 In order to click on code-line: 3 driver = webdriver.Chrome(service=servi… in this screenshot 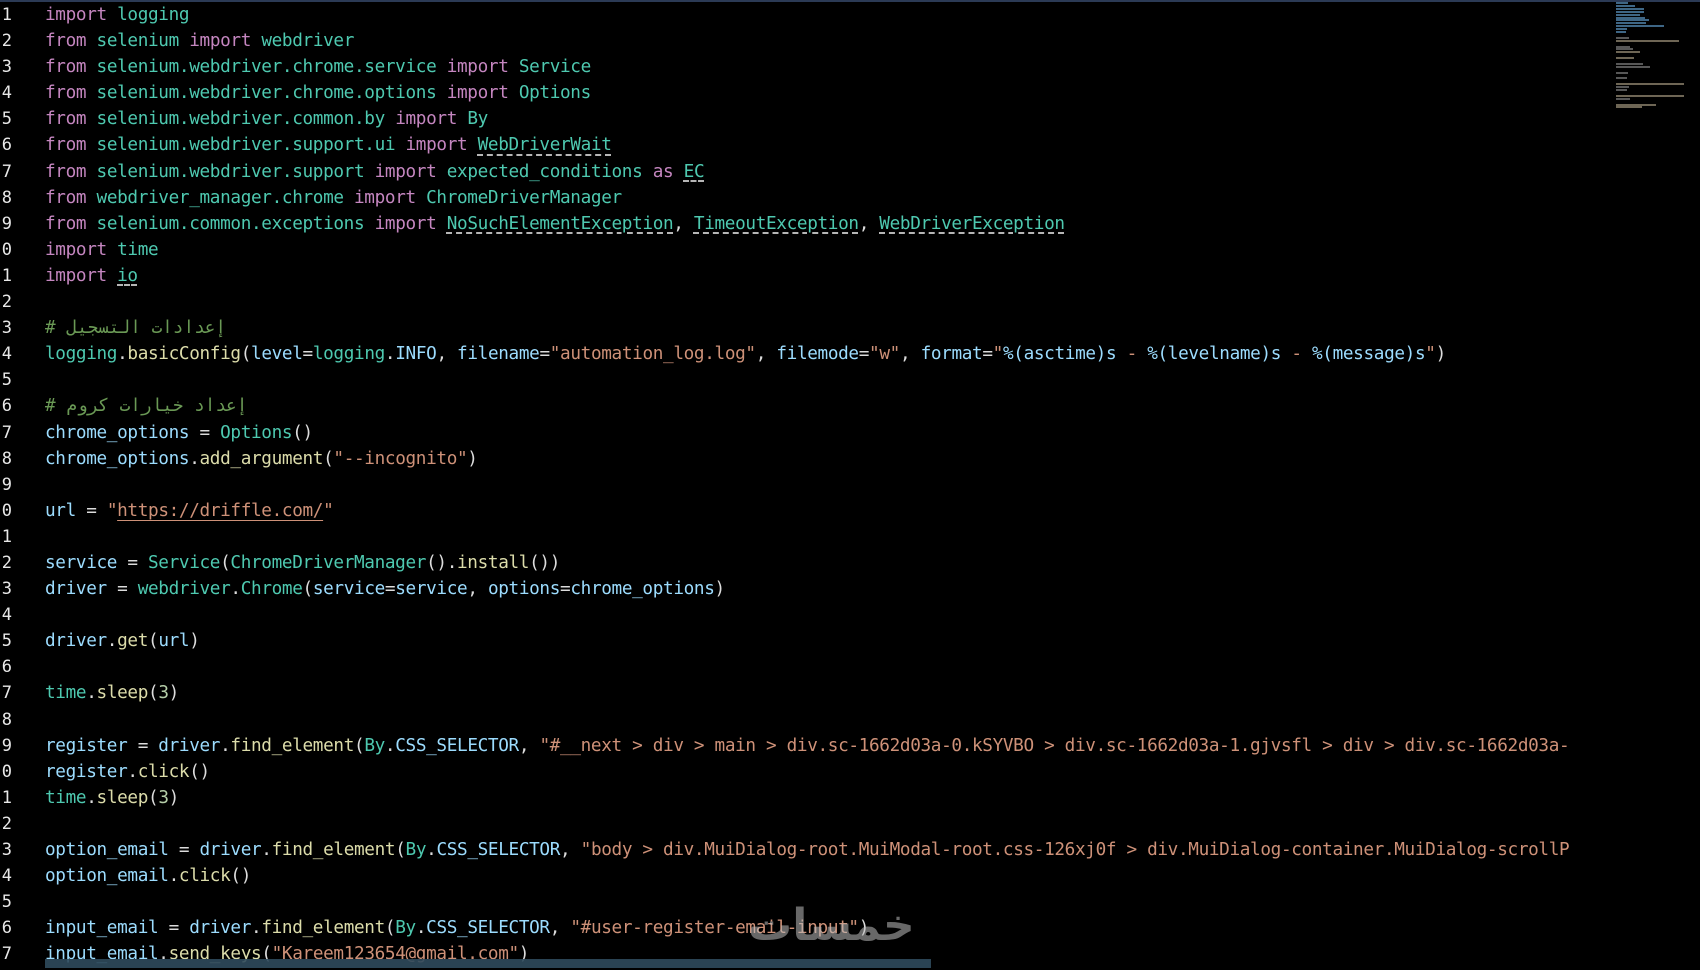, I will do `click(805, 589)`.